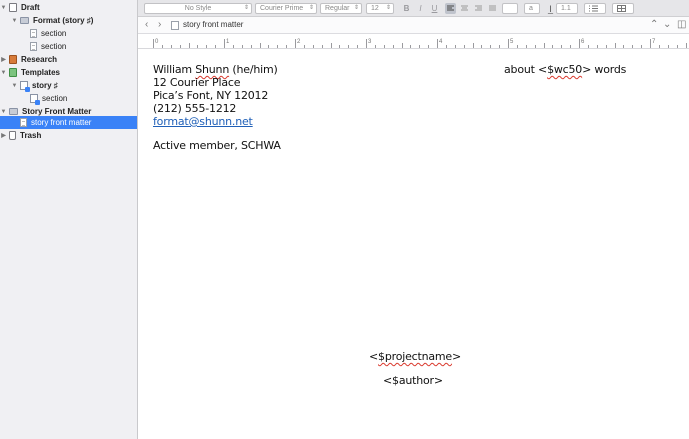 The width and height of the screenshot is (689, 439). Describe the element at coordinates (532, 8) in the screenshot. I see `highlight-color-button: a` at that location.